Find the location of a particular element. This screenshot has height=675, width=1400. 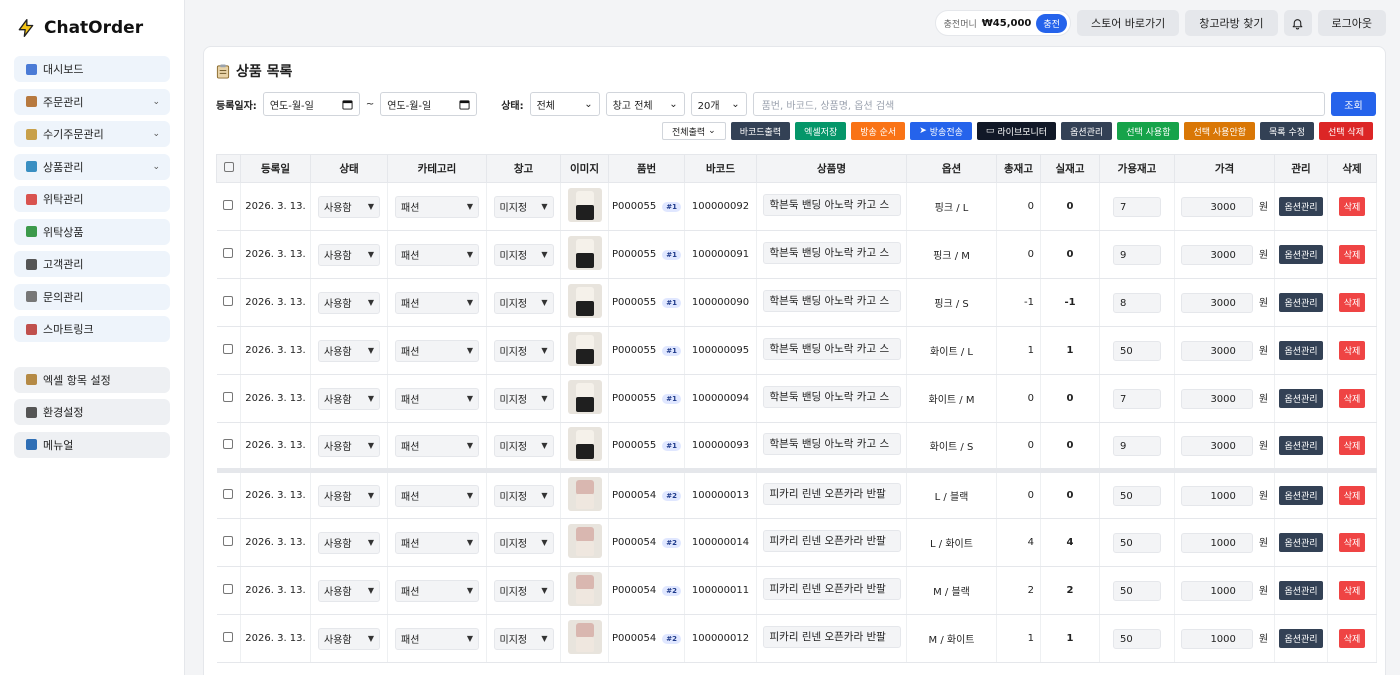

page-size-select: 20개 ⌄ is located at coordinates (718, 104).